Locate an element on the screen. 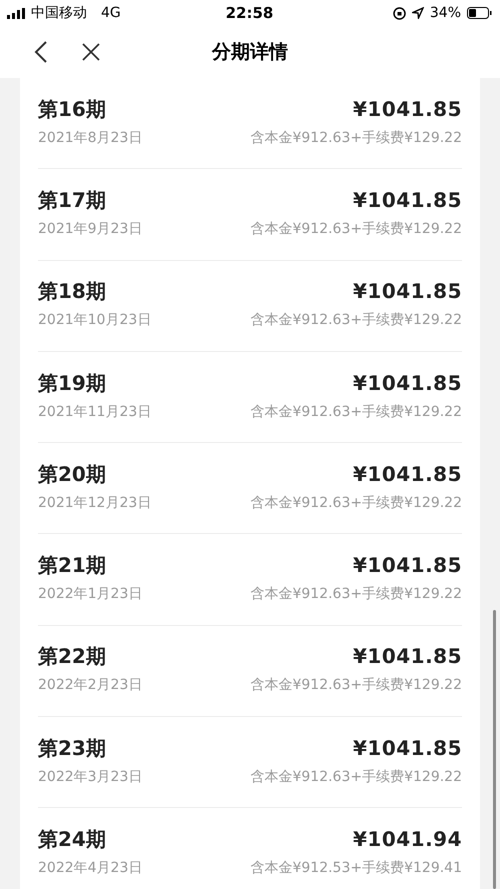 This screenshot has width=500, height=889. amount: ¥1041.94 is located at coordinates (407, 839).